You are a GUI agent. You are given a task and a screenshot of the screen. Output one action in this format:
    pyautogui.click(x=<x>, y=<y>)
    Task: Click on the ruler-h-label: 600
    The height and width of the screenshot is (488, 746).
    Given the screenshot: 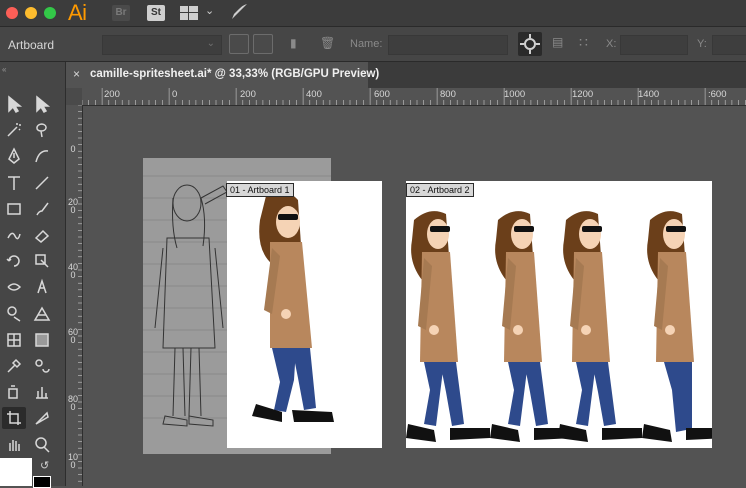 What is the action you would take?
    pyautogui.click(x=382, y=94)
    